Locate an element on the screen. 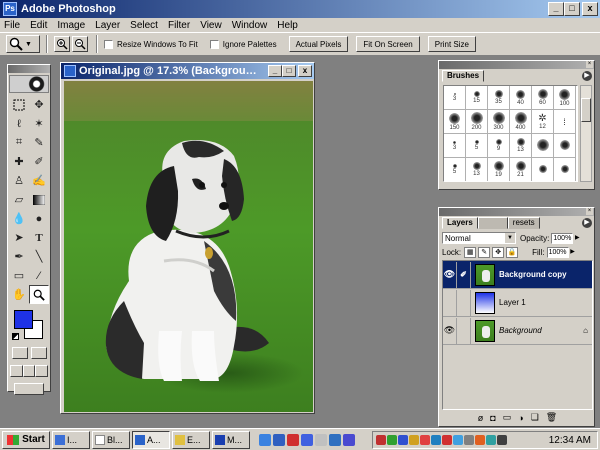  tab-channels is located at coordinates (492, 223).